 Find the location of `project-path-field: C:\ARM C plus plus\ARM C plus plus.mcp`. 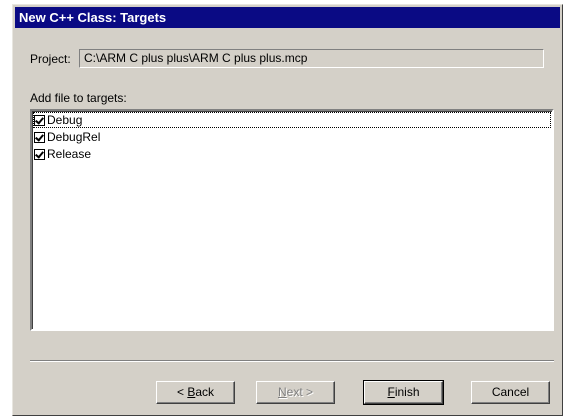

project-path-field: C:\ARM C plus plus\ARM C plus plus.mcp is located at coordinates (311, 58).